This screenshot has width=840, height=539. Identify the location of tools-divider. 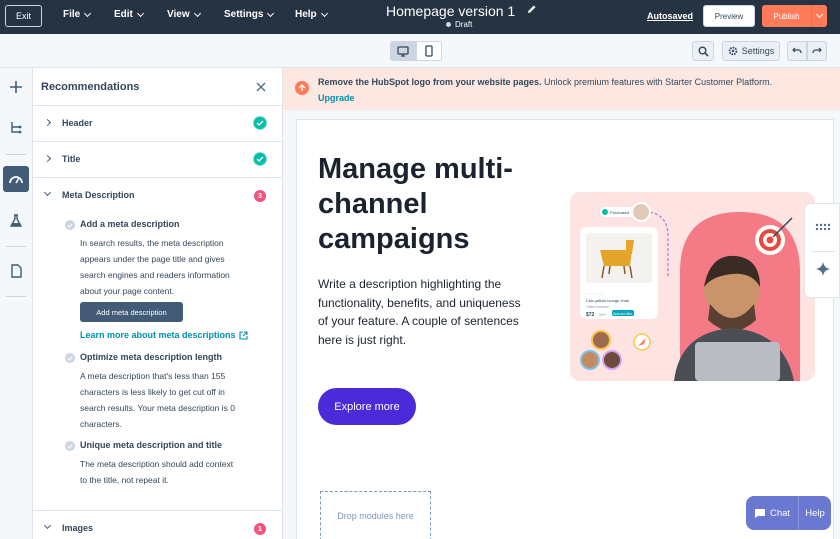
(823, 251).